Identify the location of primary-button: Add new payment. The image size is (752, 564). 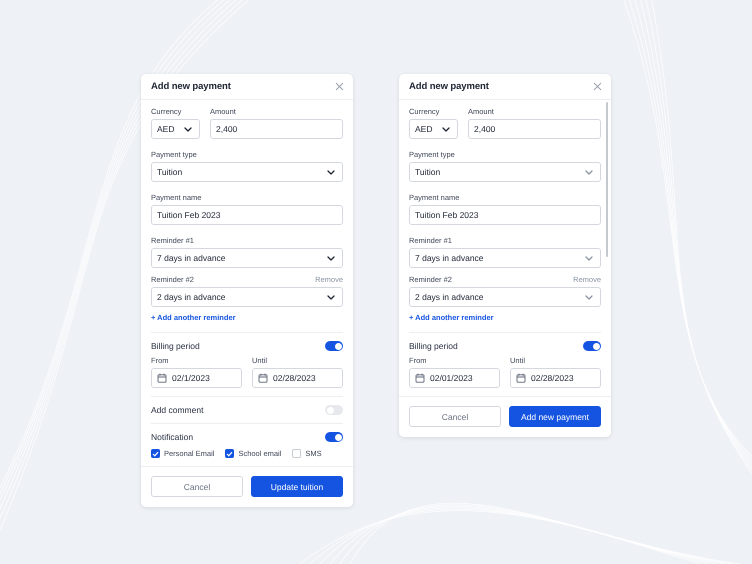
(555, 416).